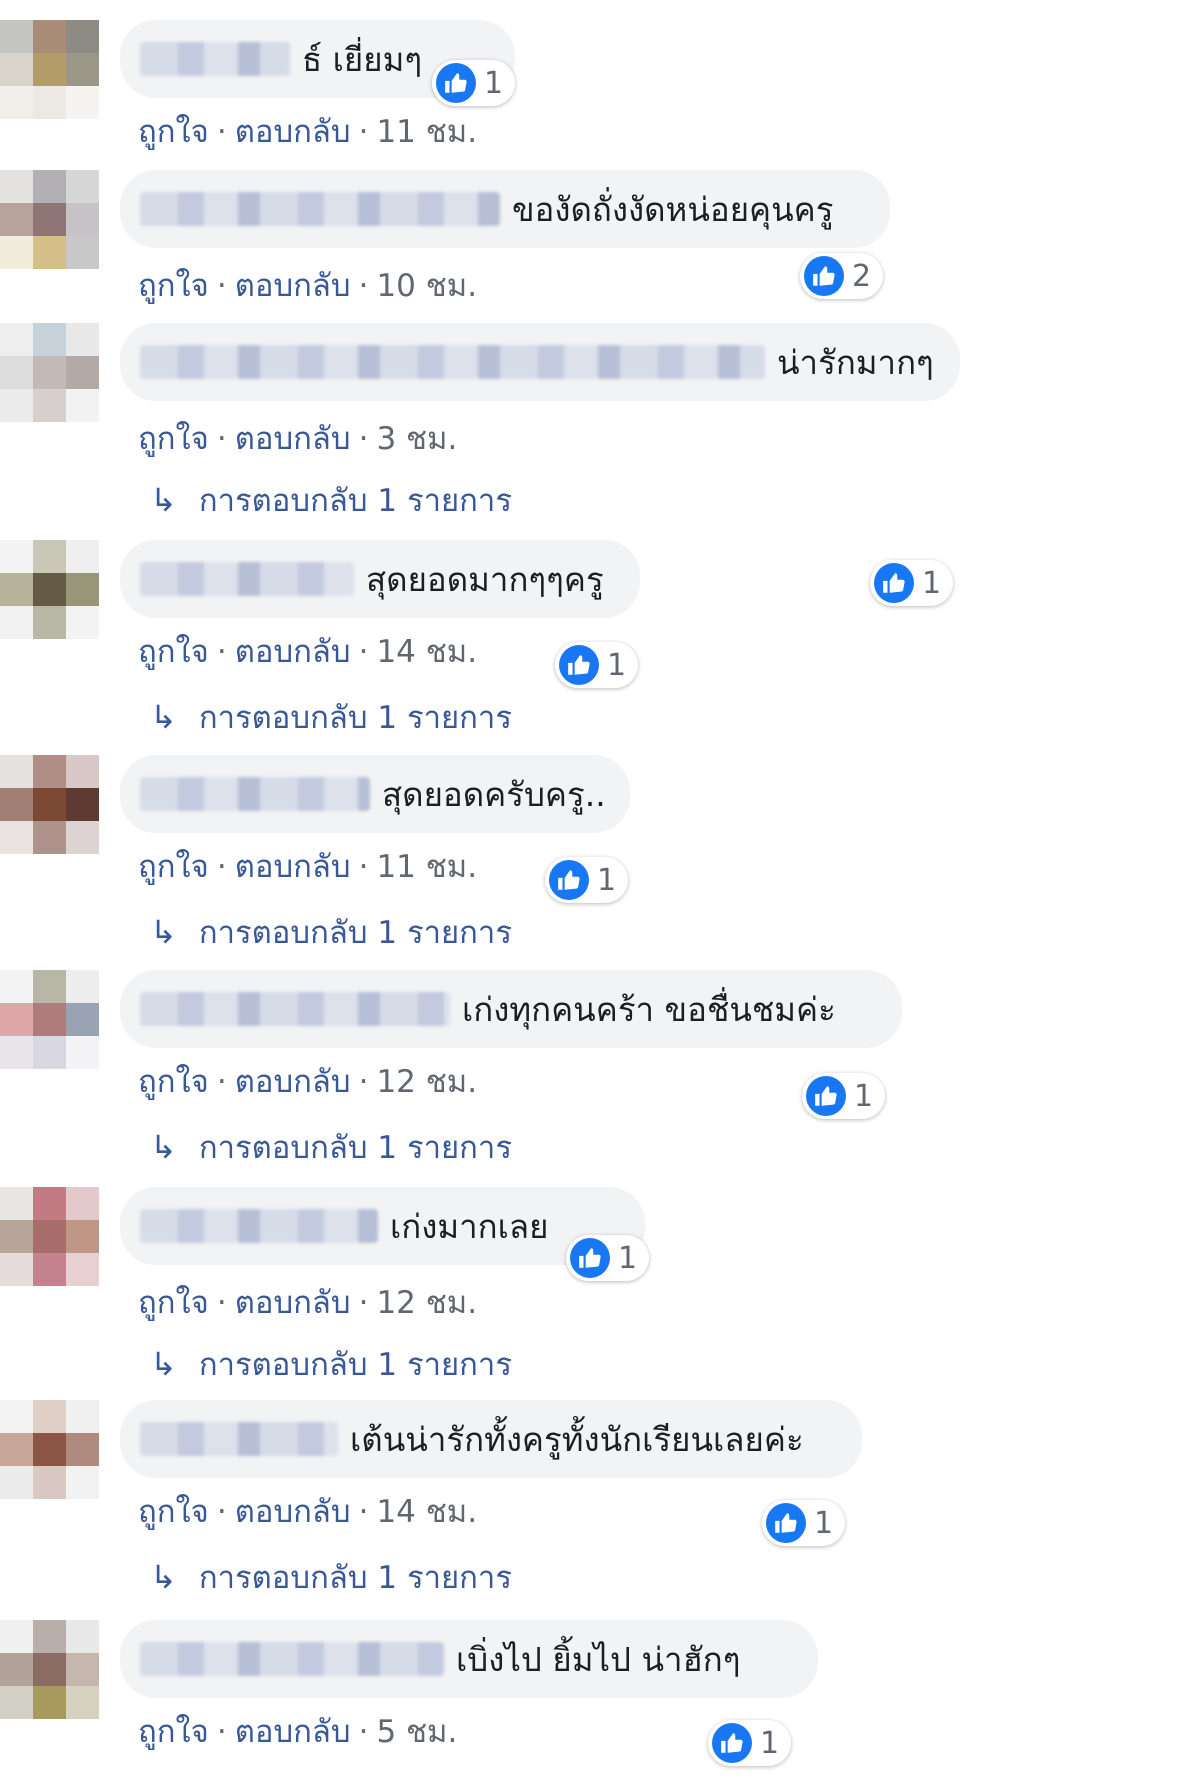  I want to click on comment-actions: ถูกใจ · ตอบกลับ · 12 ชม., so click(307, 1081).